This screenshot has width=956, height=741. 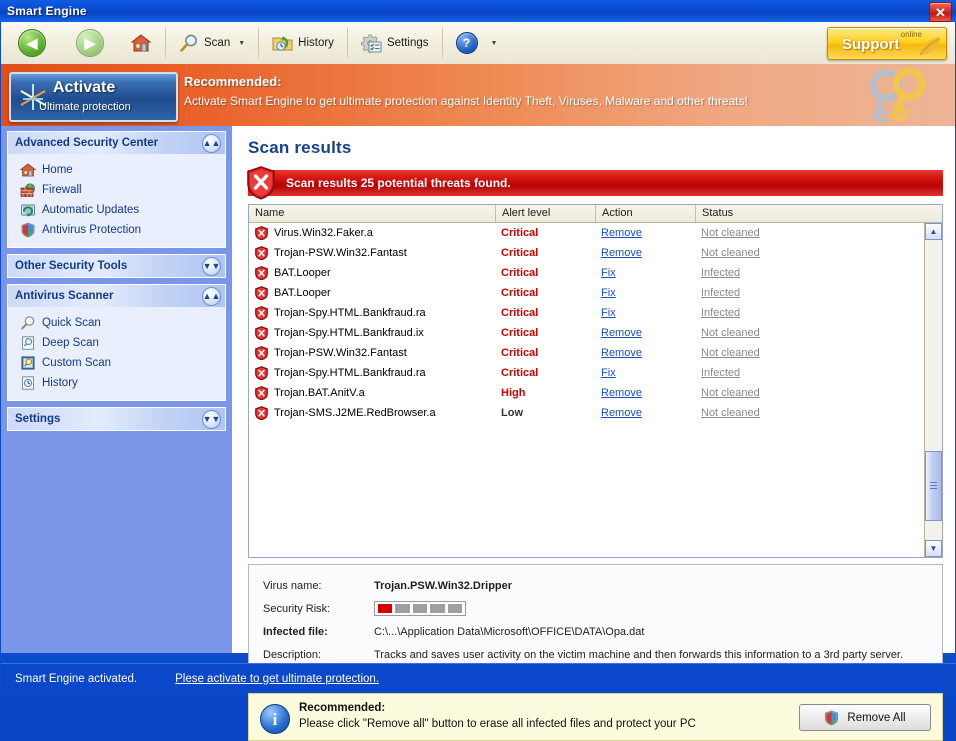 What do you see at coordinates (116, 419) in the screenshot?
I see `sidebar-panel-header: Settings ▼▼` at bounding box center [116, 419].